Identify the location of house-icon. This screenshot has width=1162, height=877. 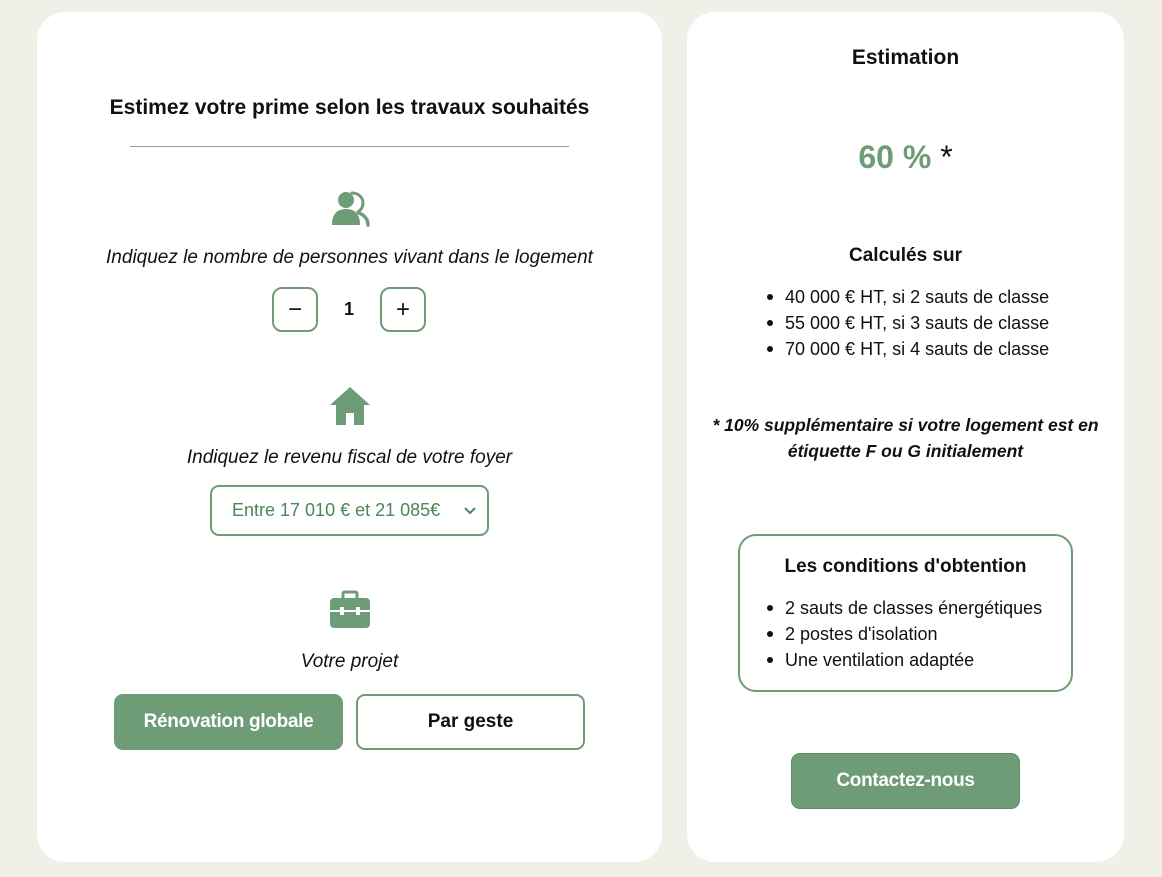
(350, 406).